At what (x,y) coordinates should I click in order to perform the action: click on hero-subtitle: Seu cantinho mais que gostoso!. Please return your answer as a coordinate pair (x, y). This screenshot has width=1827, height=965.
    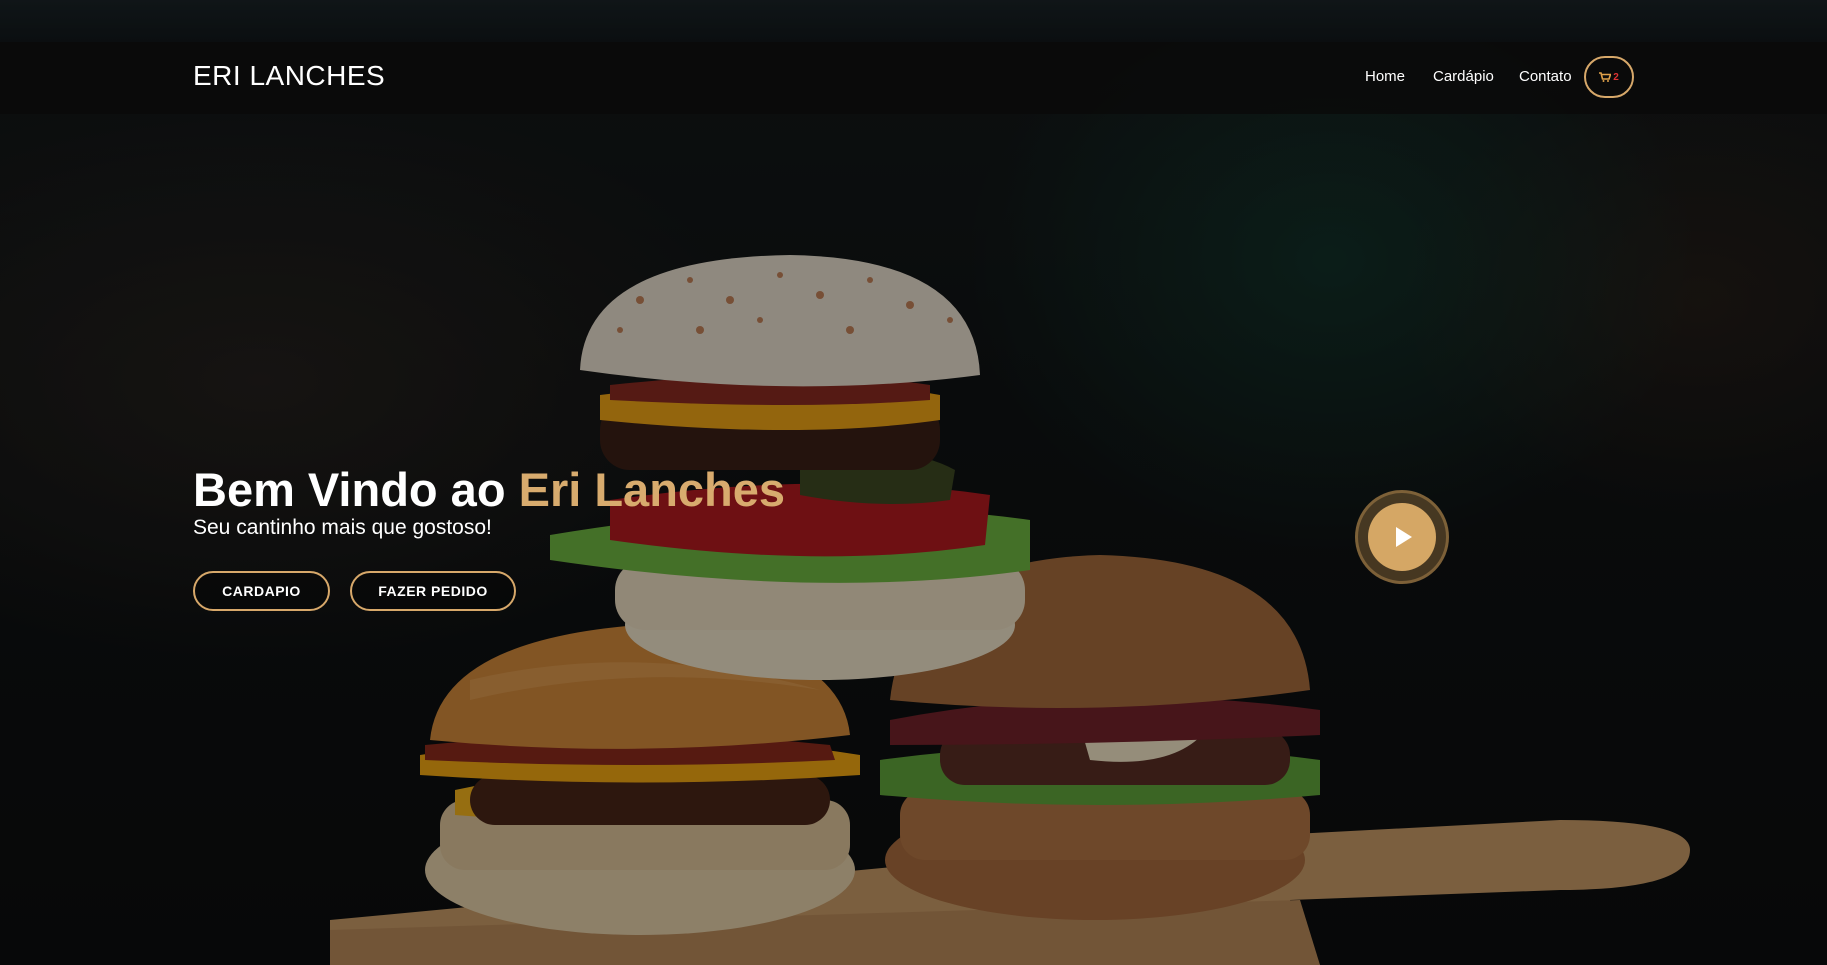
    Looking at the image, I should click on (342, 527).